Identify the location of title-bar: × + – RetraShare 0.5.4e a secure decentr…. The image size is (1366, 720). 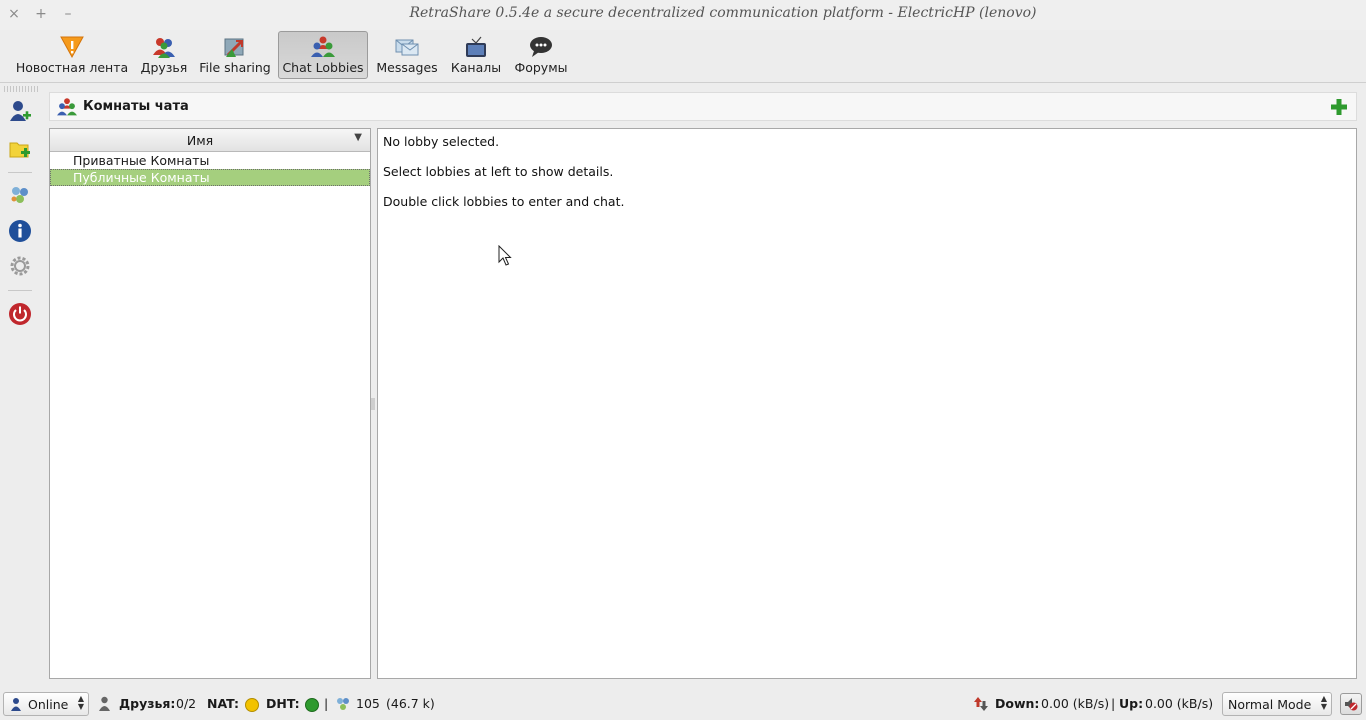
(683, 15).